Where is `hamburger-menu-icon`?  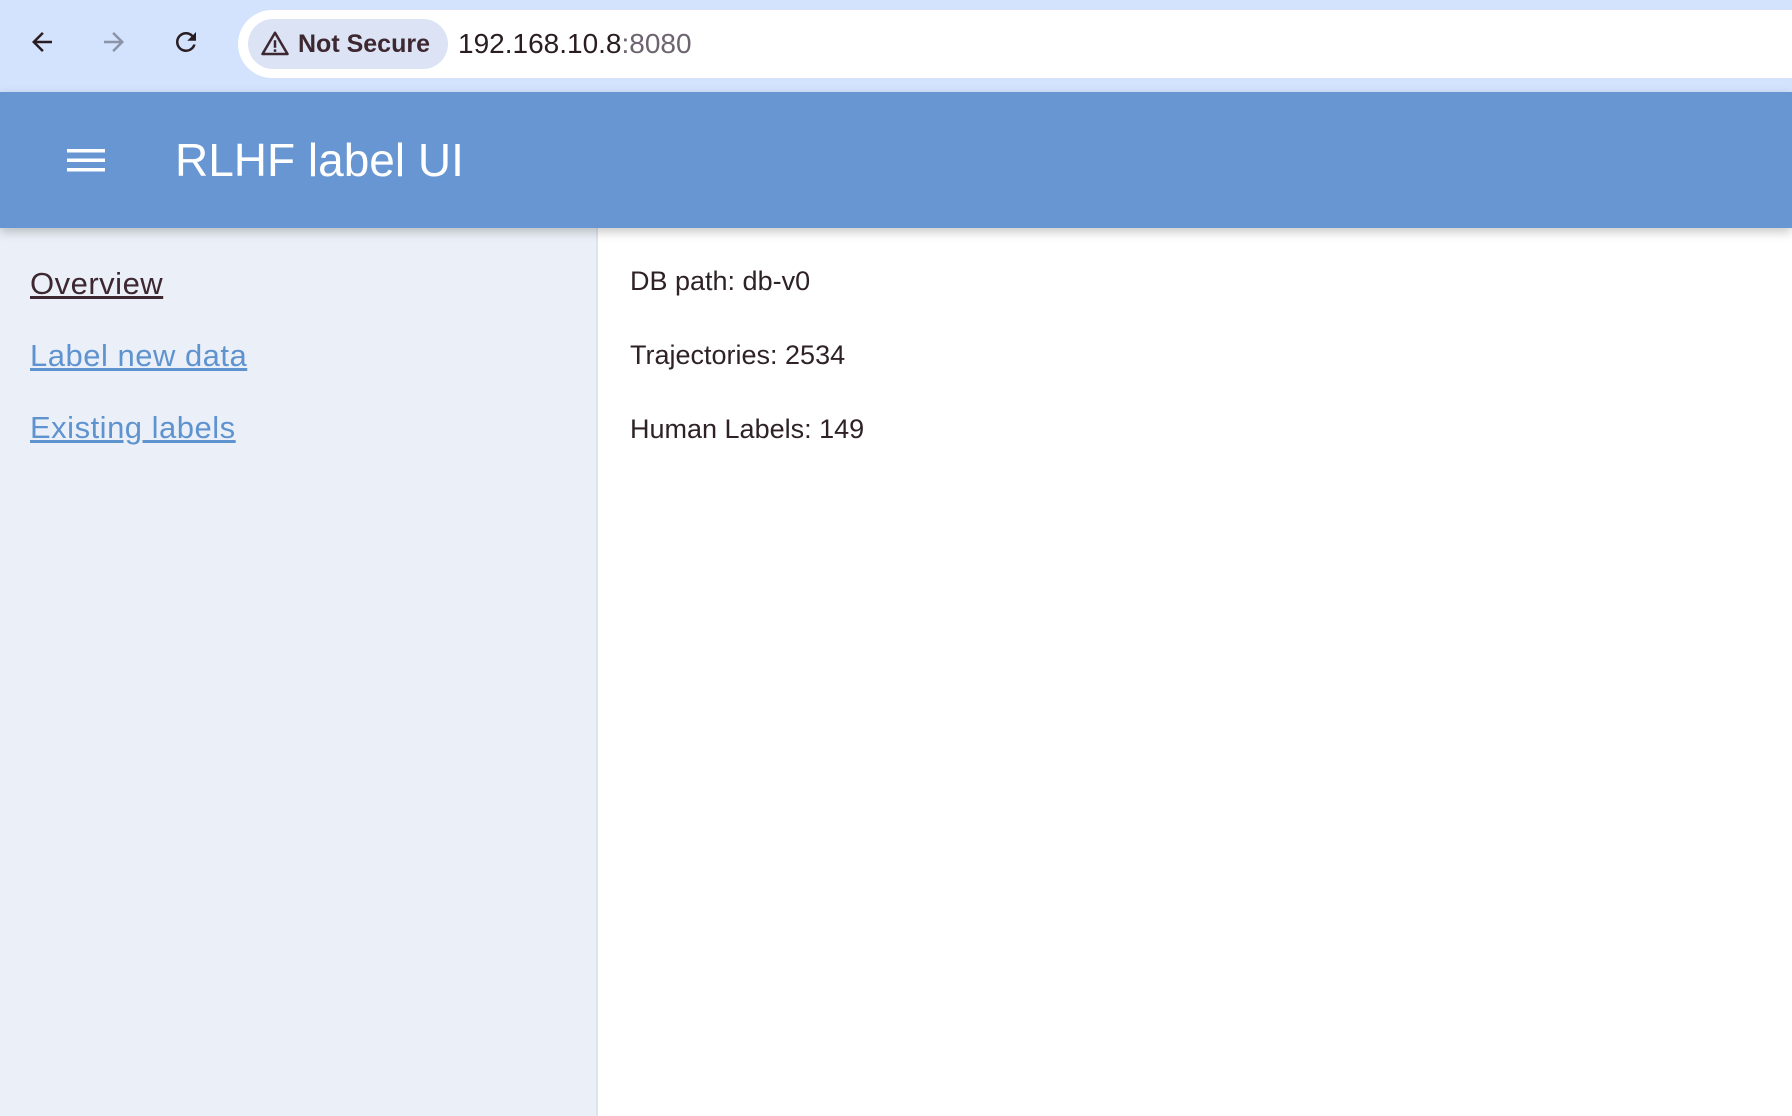
hamburger-menu-icon is located at coordinates (86, 160).